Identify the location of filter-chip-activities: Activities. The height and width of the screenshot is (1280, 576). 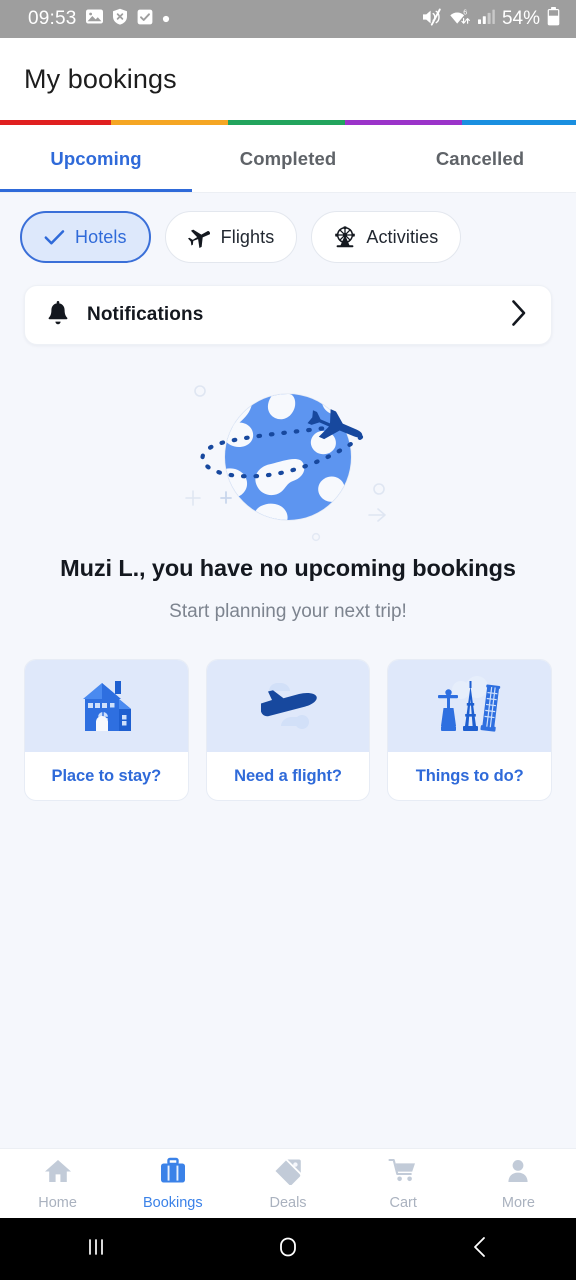
(386, 237).